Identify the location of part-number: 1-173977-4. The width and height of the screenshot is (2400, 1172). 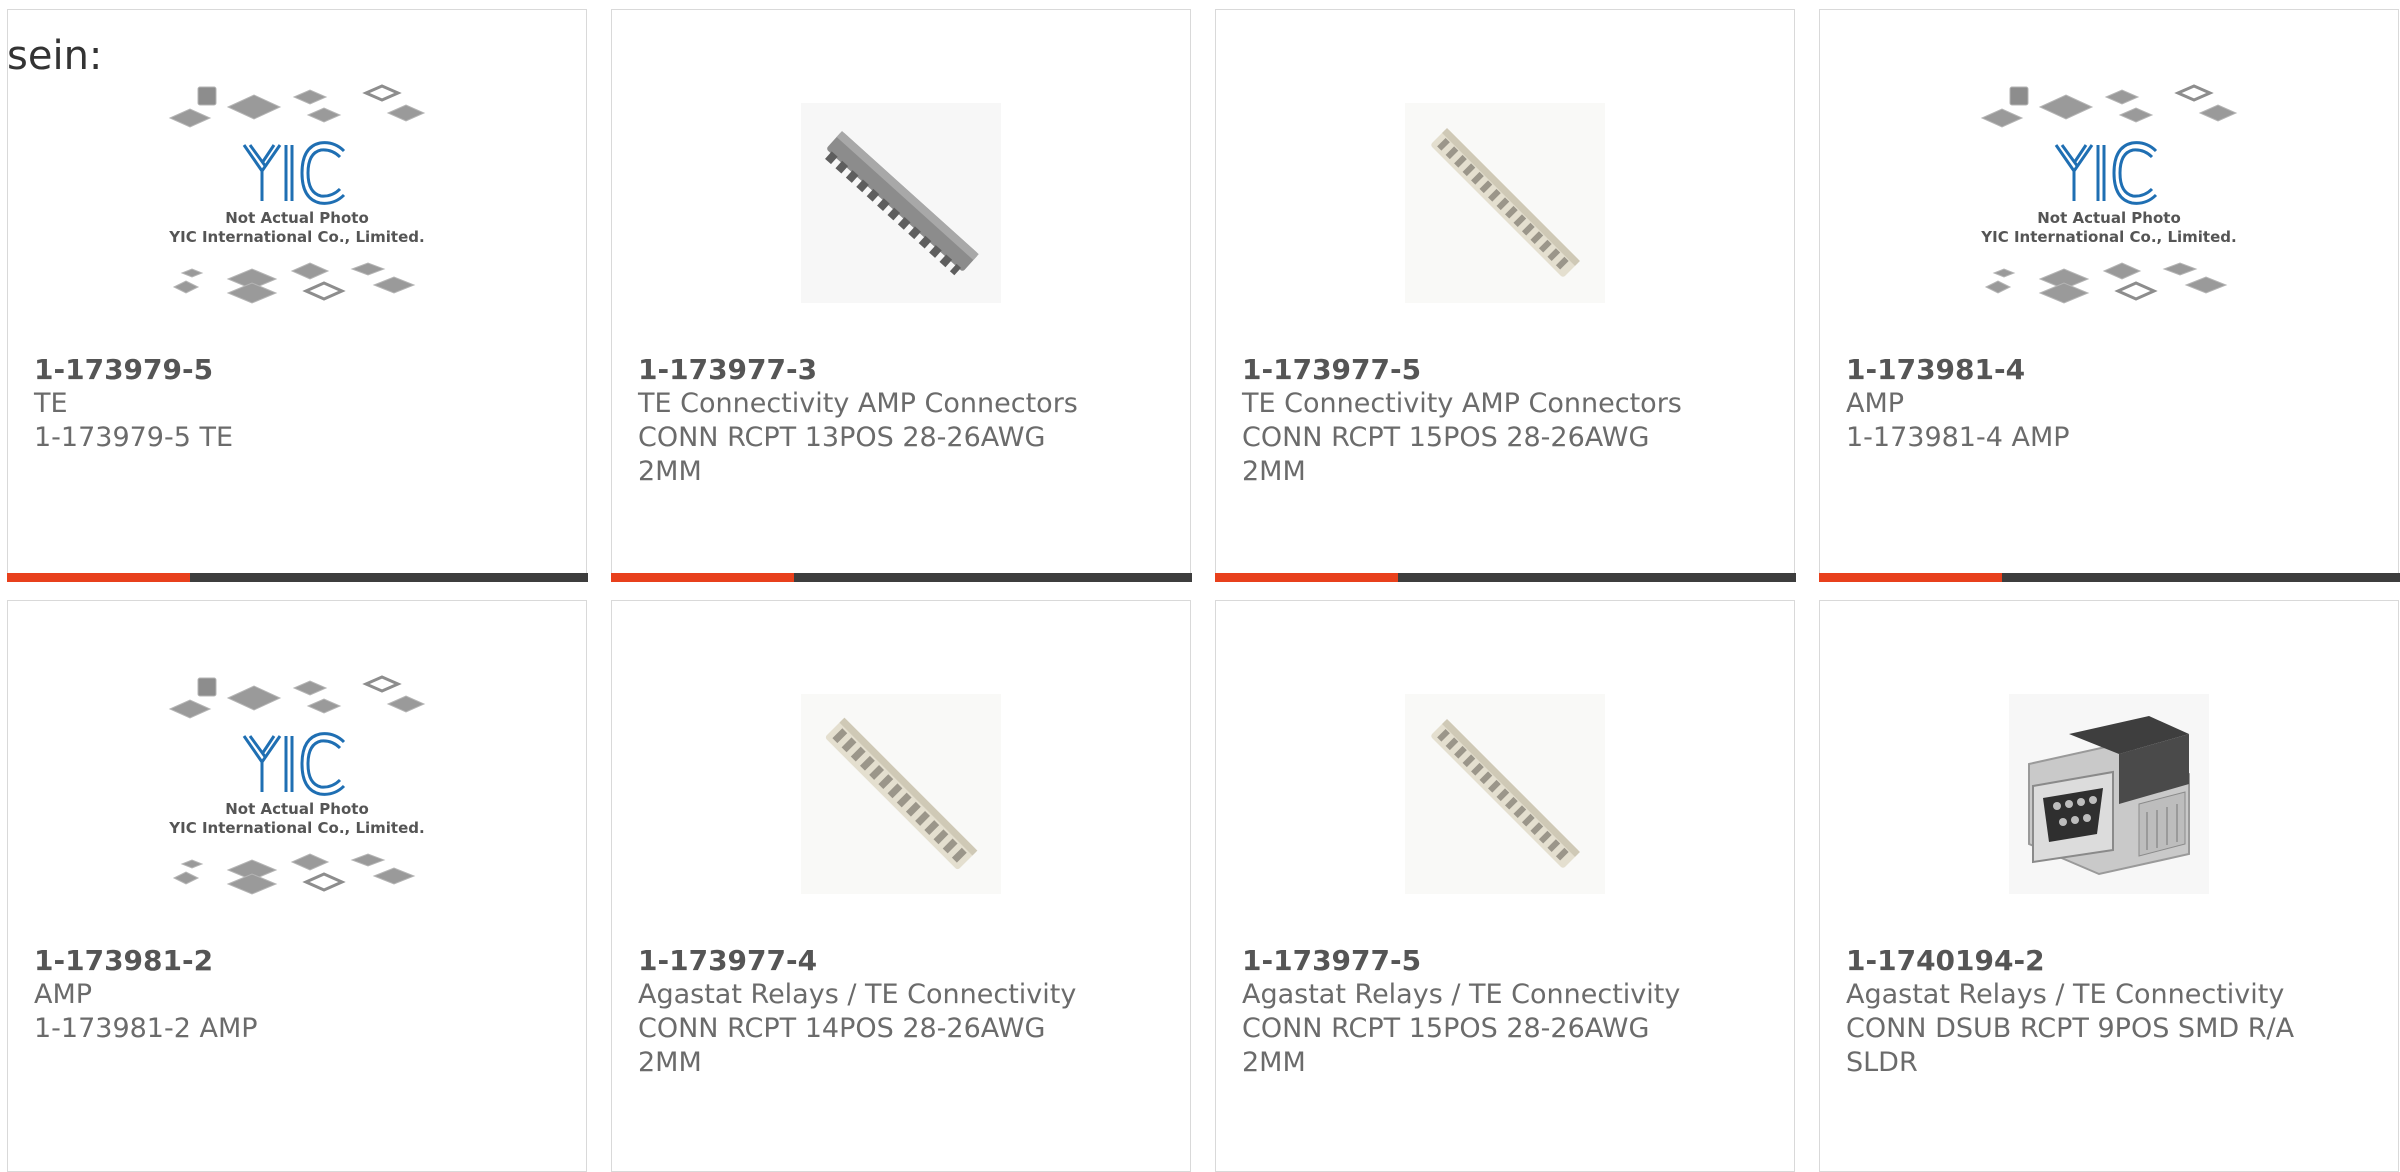
(904, 960).